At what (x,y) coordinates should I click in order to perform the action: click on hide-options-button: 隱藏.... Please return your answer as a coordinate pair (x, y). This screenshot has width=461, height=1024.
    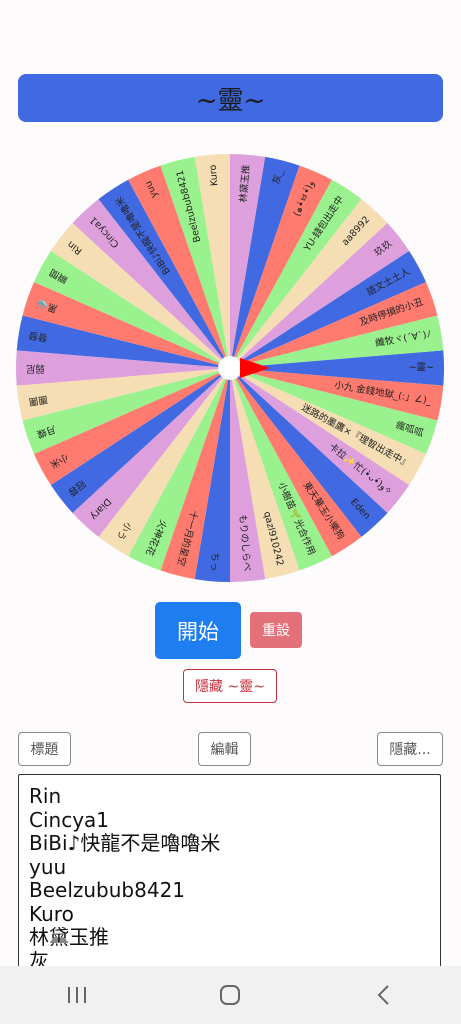
    Looking at the image, I should click on (410, 749).